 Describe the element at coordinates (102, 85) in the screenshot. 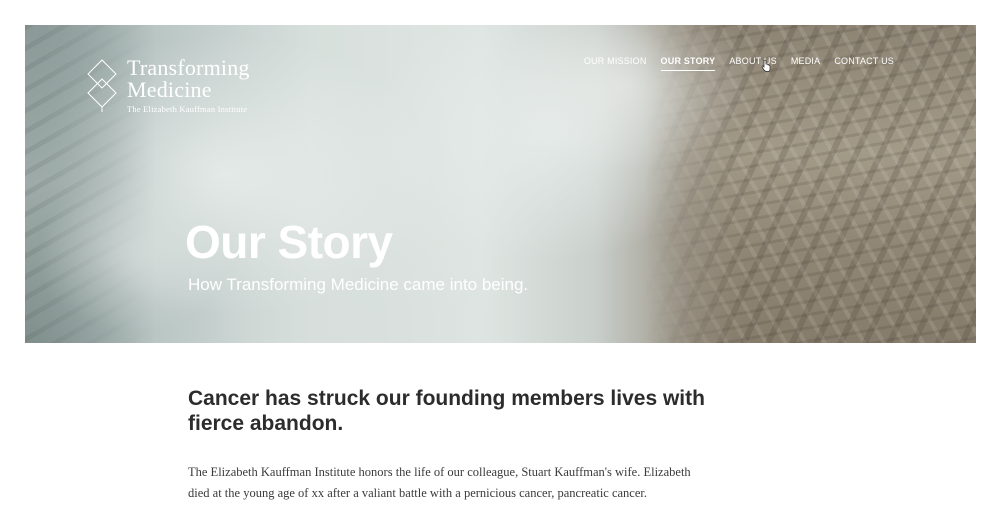

I see `diamond-logo-icon` at that location.